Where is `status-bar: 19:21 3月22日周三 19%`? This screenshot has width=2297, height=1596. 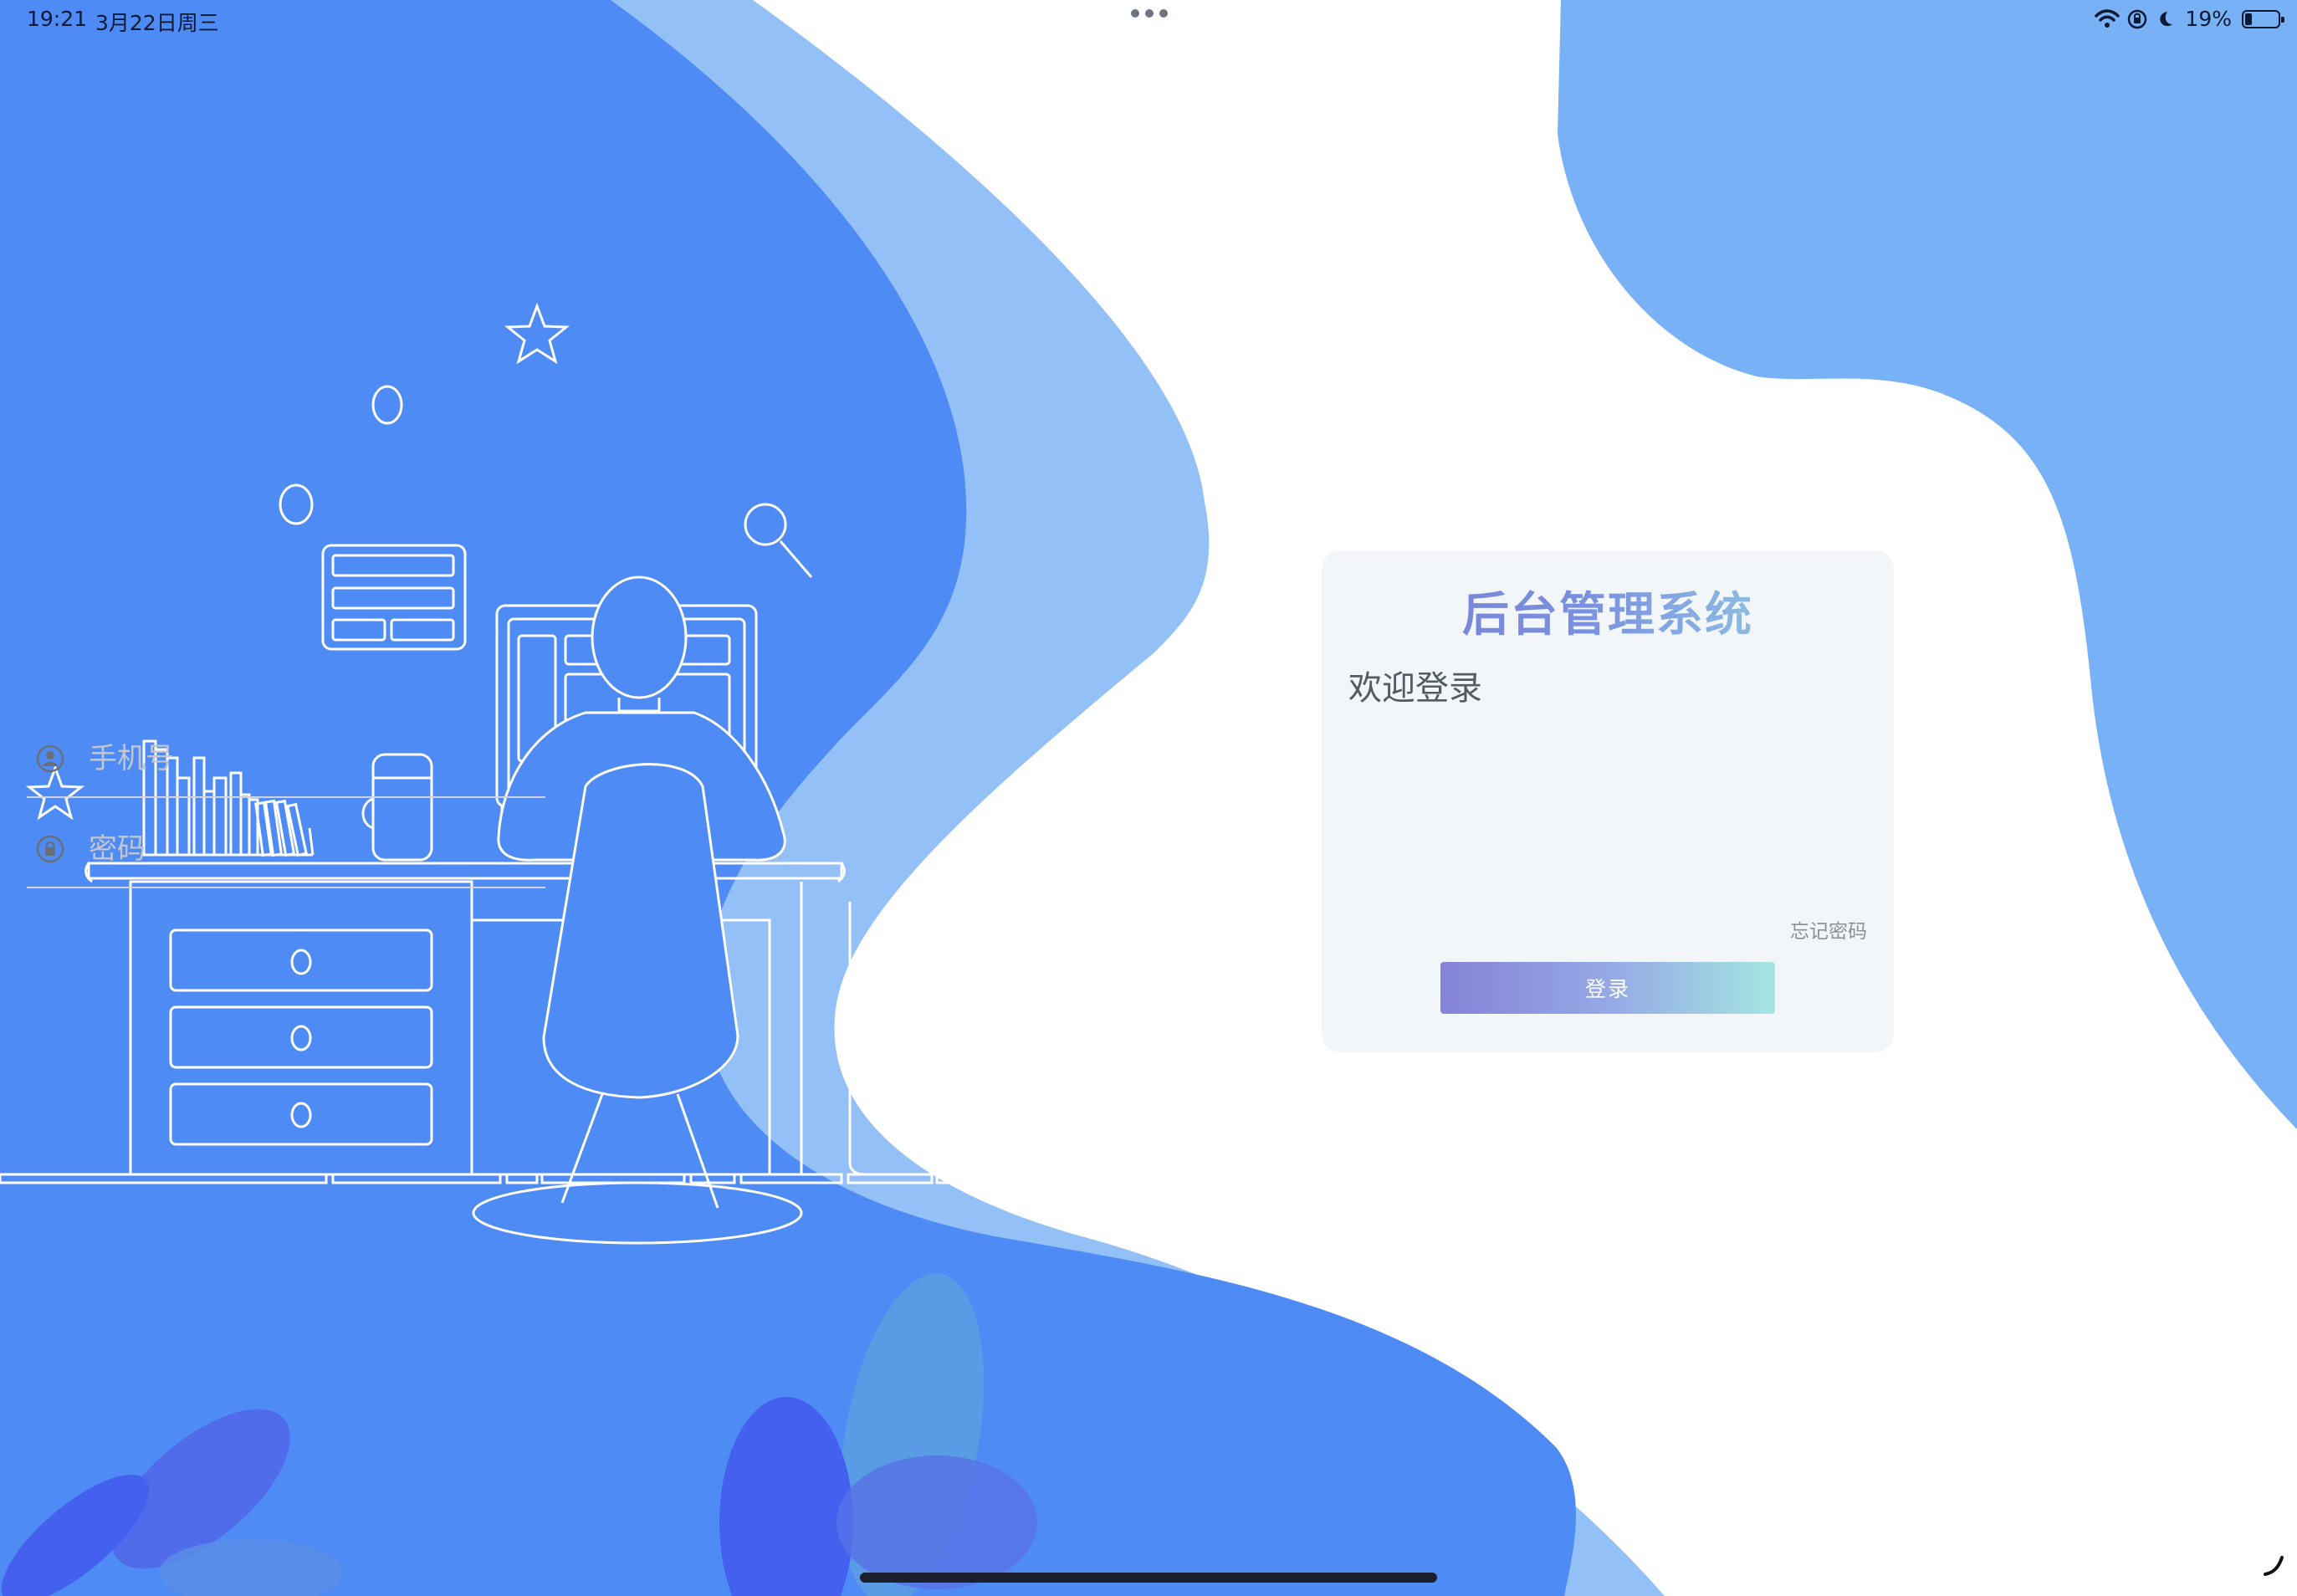 status-bar: 19:21 3月22日周三 19% is located at coordinates (1148, 21).